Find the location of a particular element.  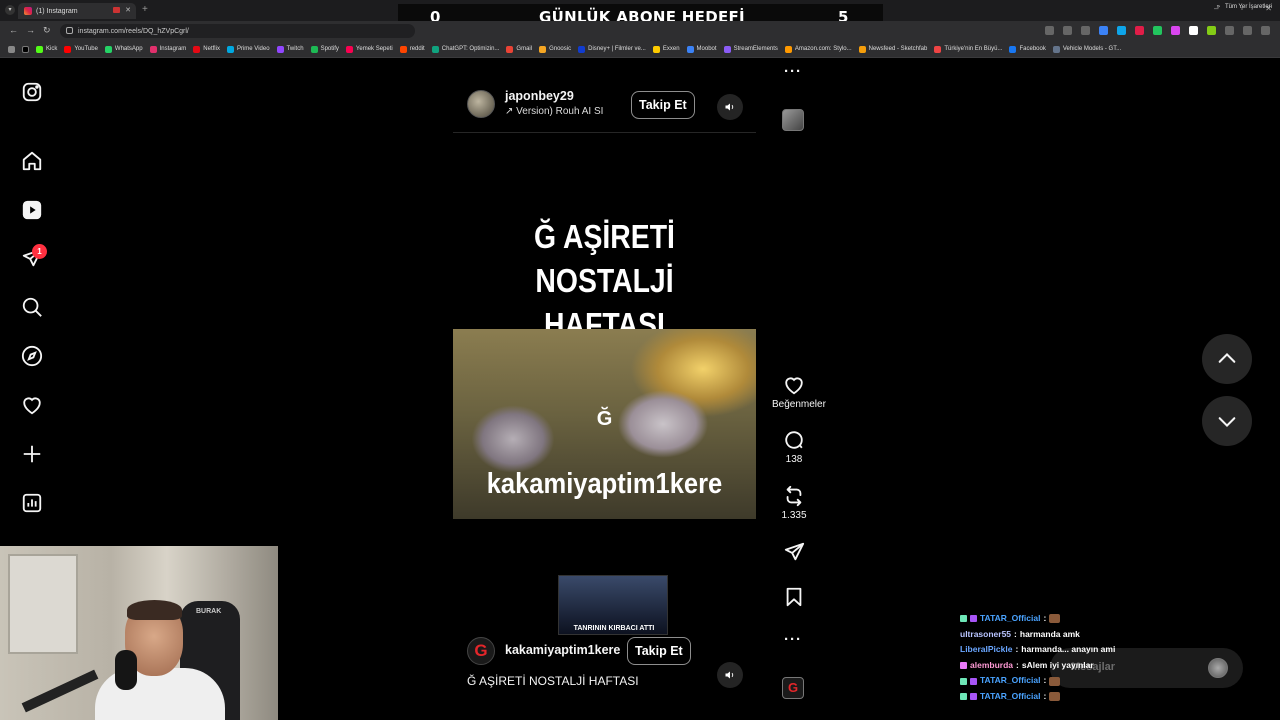

tab-search-button: ▾ is located at coordinates (10, 10).